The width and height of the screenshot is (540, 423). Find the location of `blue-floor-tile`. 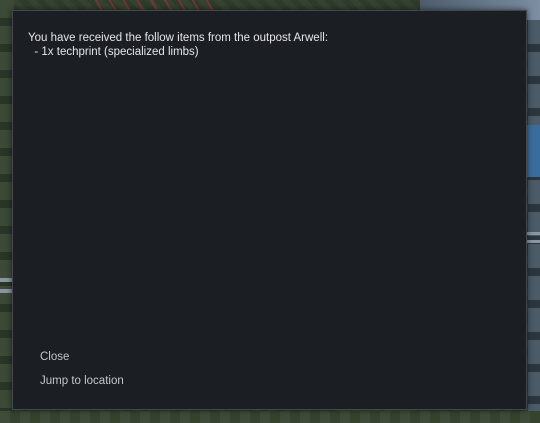

blue-floor-tile is located at coordinates (533, 151).